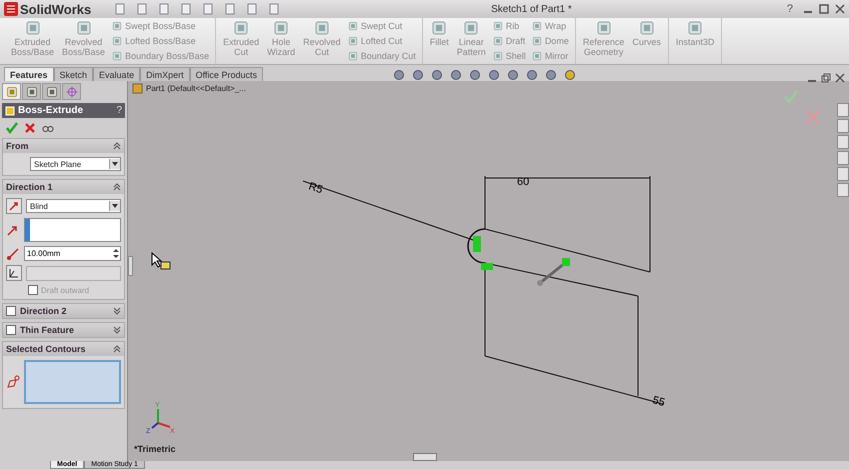 The image size is (849, 469). I want to click on ribbon-button: Extruded Boss/Base, so click(33, 41).